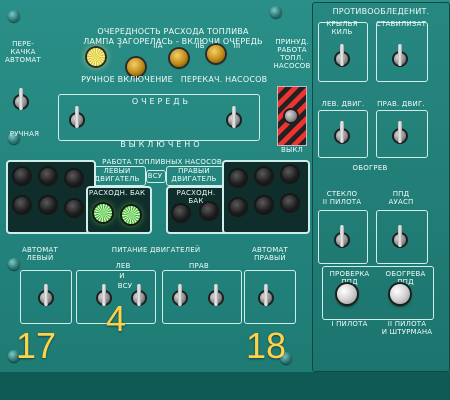 The image size is (450, 400). Describe the element at coordinates (291, 150) in the screenshot. I see `forced-off-label: ВЫКЛ` at that location.